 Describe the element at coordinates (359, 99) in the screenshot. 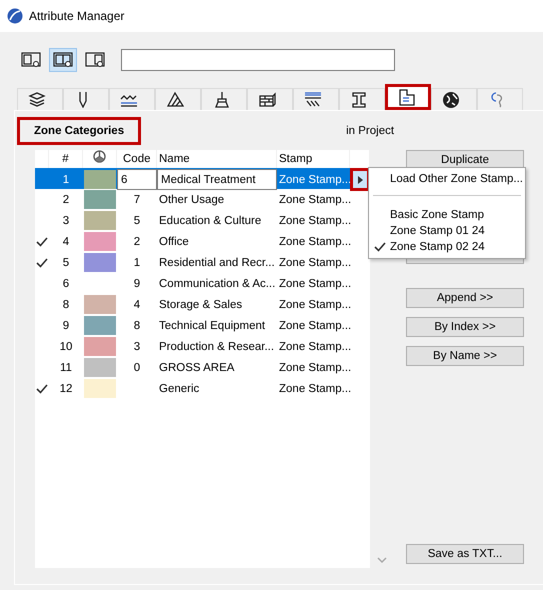

I see `i-beam-icon` at that location.